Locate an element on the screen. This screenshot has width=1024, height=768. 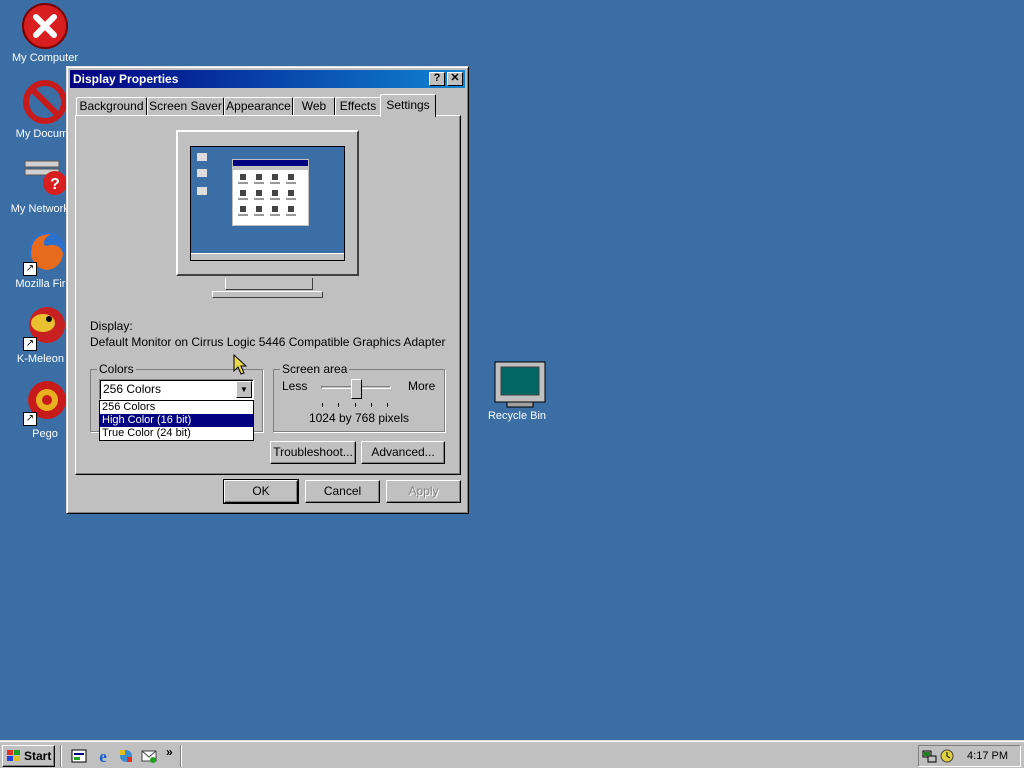
start-button: Start is located at coordinates (28, 756).